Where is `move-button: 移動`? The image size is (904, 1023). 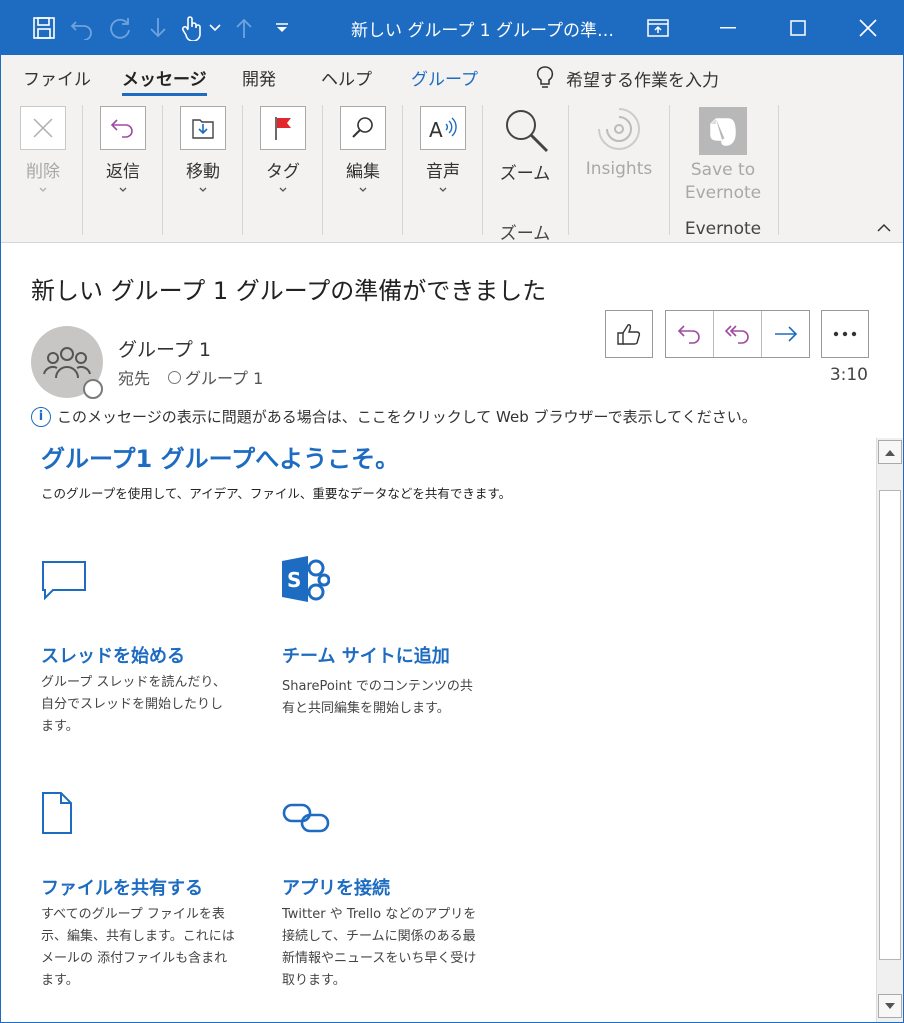
move-button: 移動 is located at coordinates (203, 168).